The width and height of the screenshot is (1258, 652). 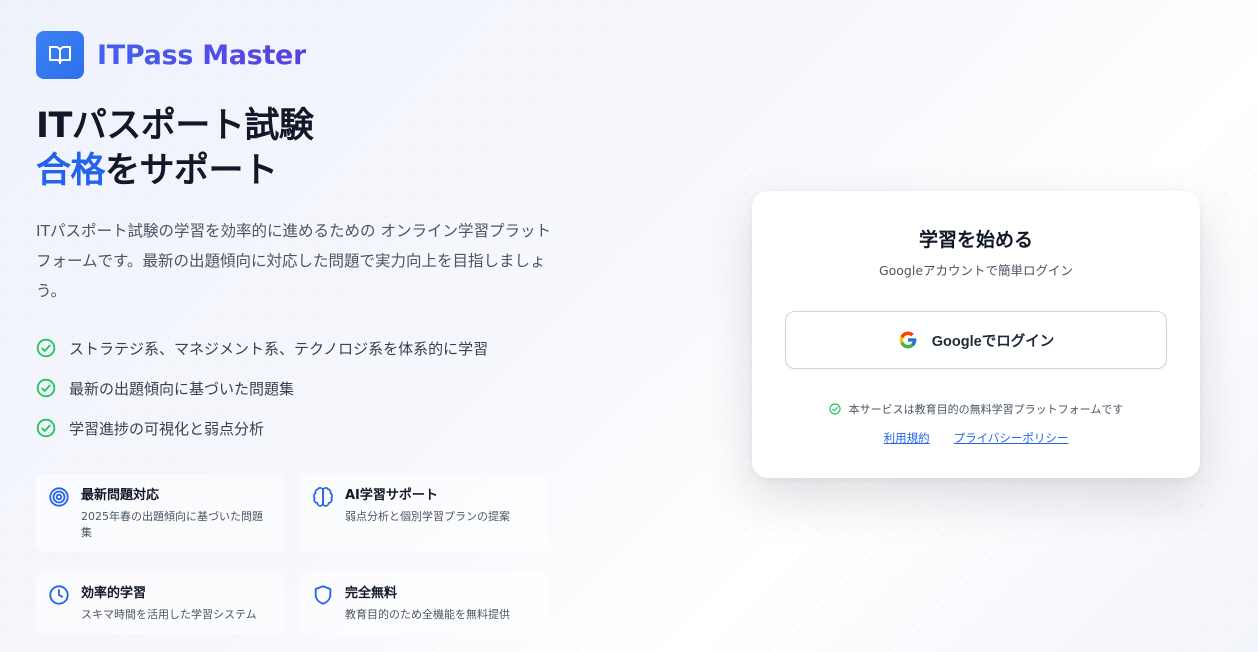 What do you see at coordinates (202, 55) in the screenshot?
I see `brand-name: ITPass Master` at bounding box center [202, 55].